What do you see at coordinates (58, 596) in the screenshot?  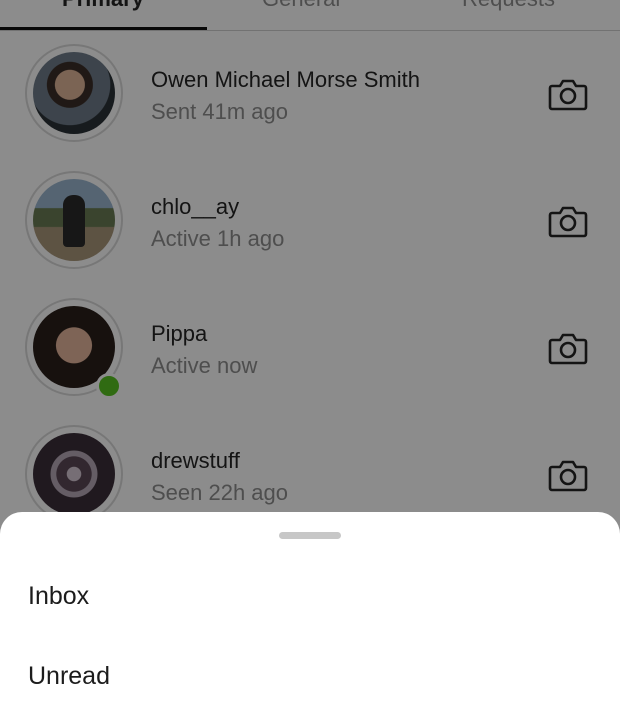 I see `sheet-option-inbox: Inbox` at bounding box center [58, 596].